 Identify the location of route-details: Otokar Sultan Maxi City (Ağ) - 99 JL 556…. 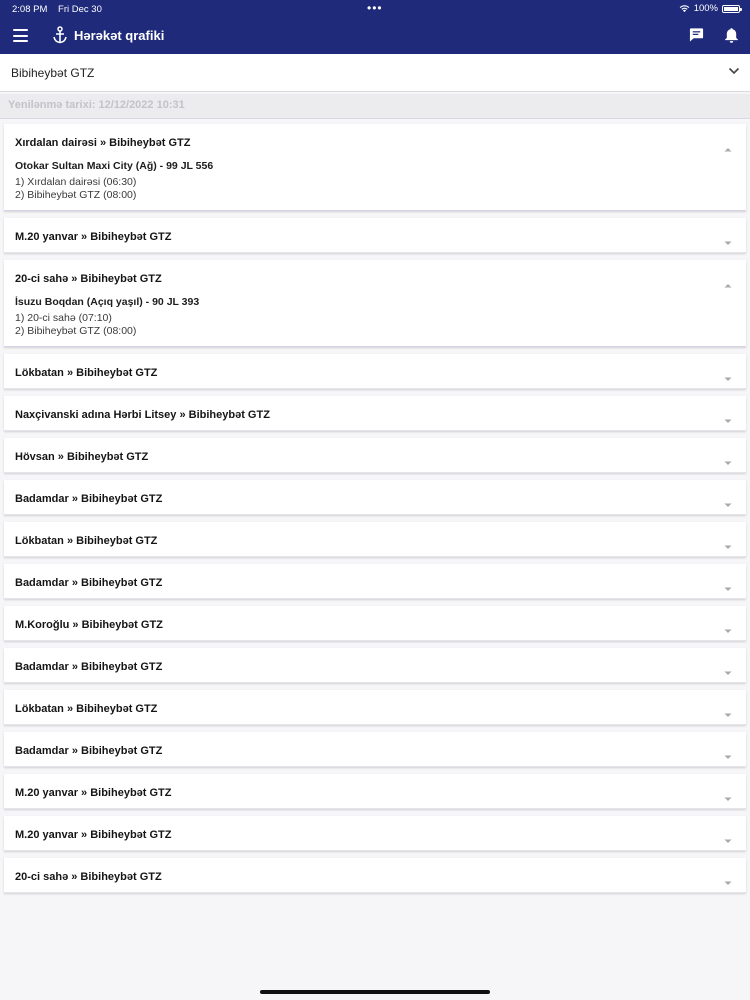
(375, 184).